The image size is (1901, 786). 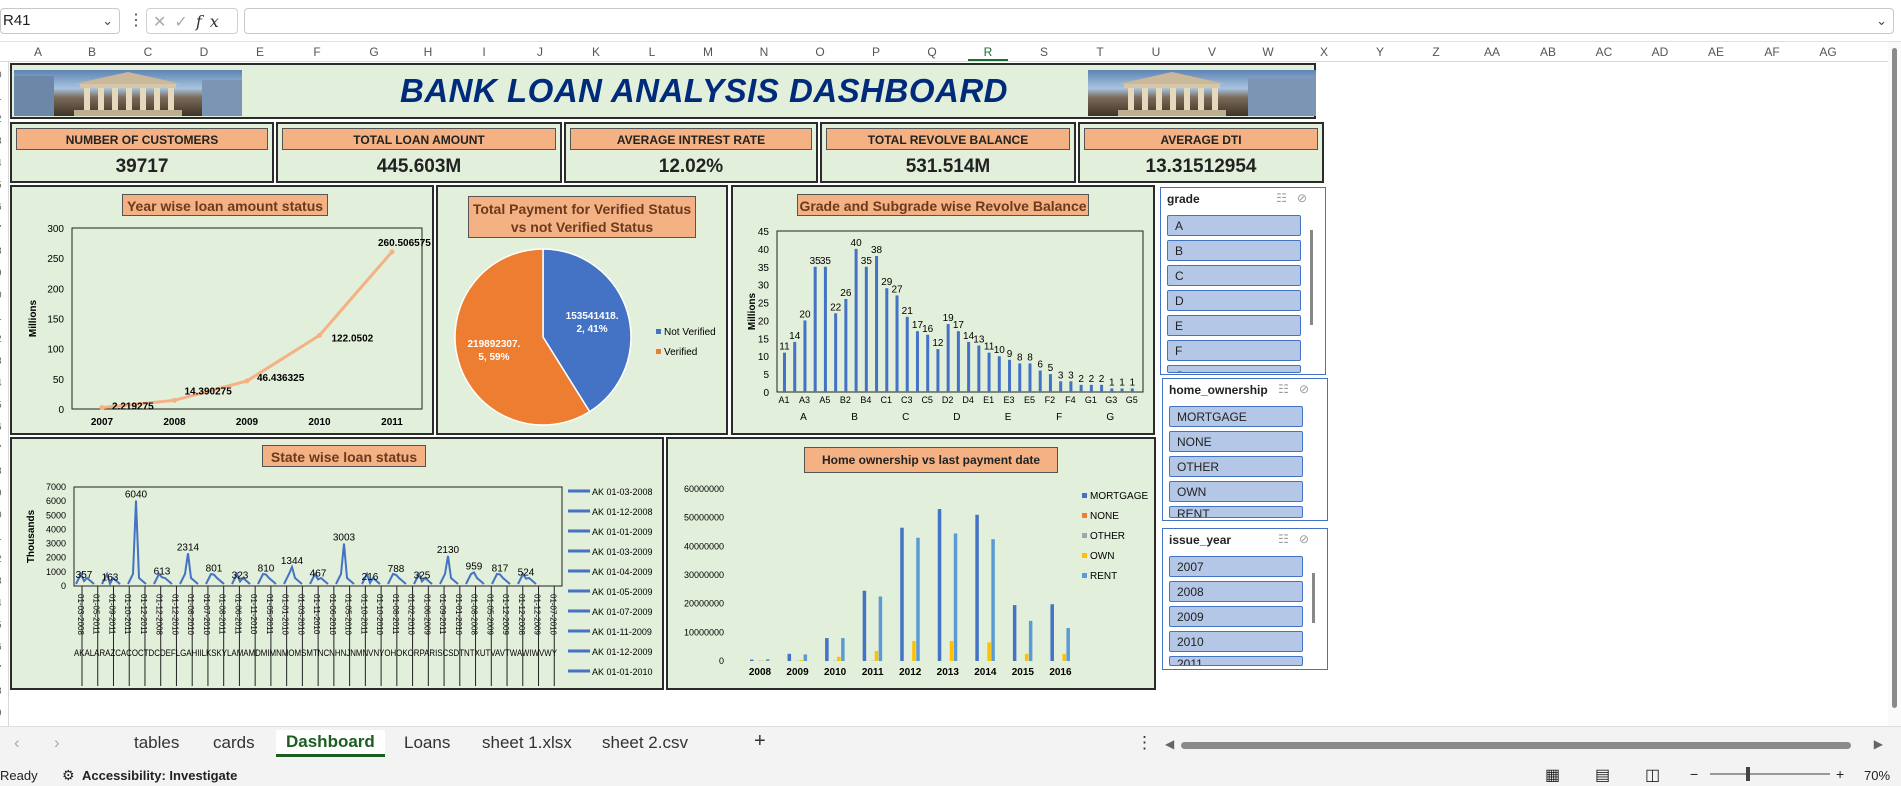 I want to click on accessibility-status: Accessibility: Investigate, so click(x=159, y=775).